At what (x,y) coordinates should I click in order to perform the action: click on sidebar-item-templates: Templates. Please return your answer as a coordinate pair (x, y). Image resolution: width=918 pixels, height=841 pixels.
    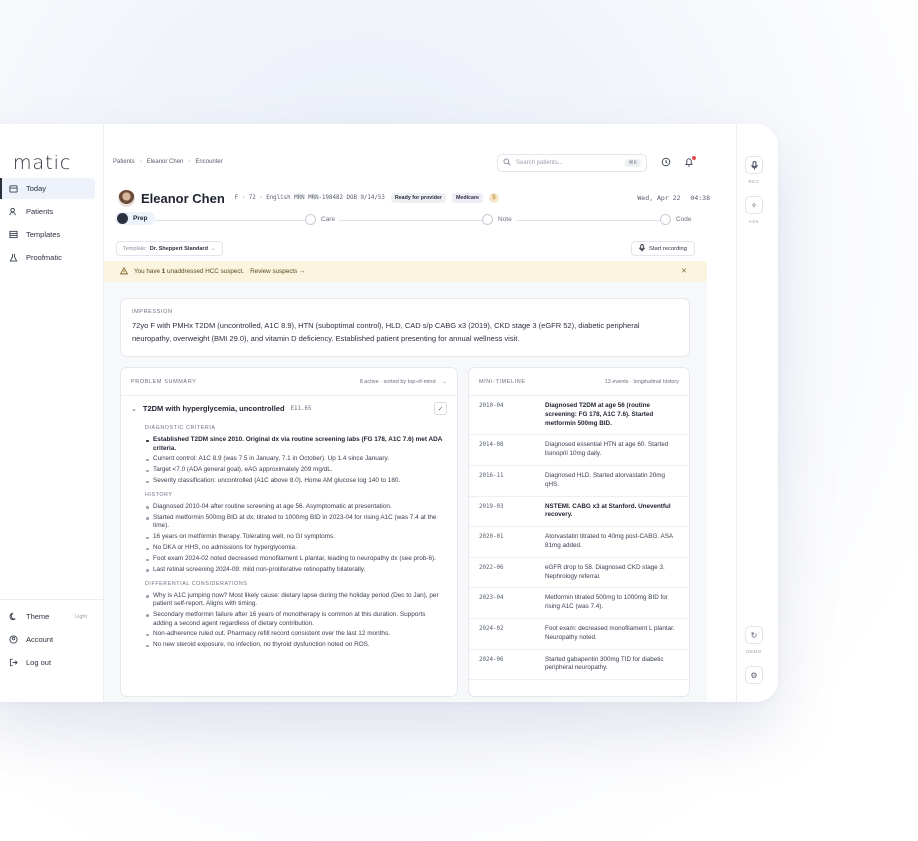
    Looking at the image, I should click on (47, 234).